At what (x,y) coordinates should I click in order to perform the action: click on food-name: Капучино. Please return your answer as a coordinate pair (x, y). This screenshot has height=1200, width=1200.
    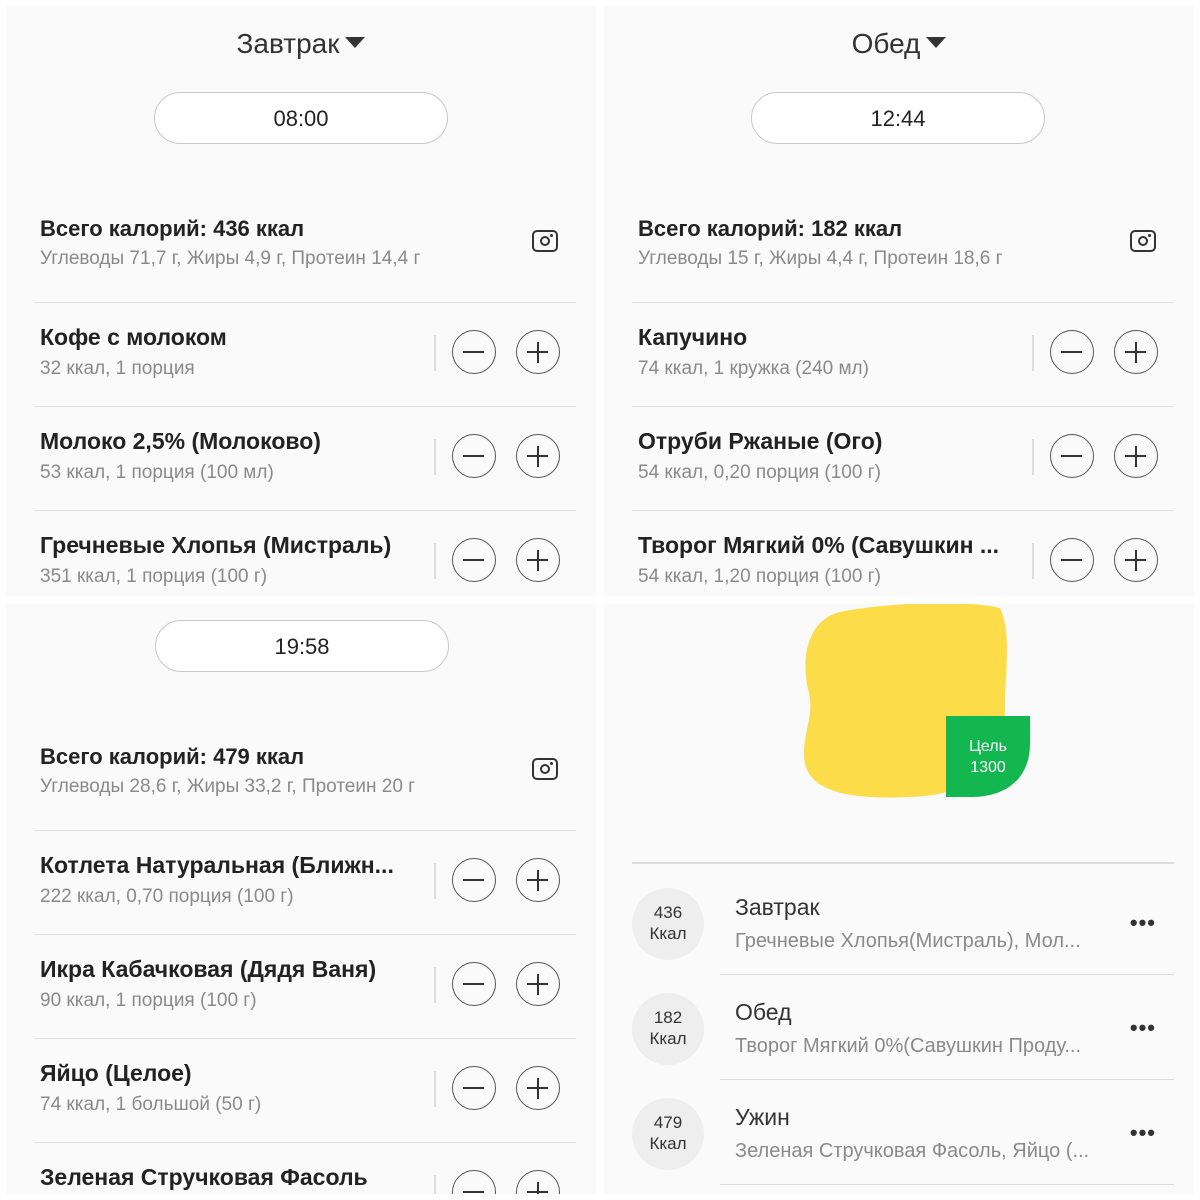
    Looking at the image, I should click on (693, 337).